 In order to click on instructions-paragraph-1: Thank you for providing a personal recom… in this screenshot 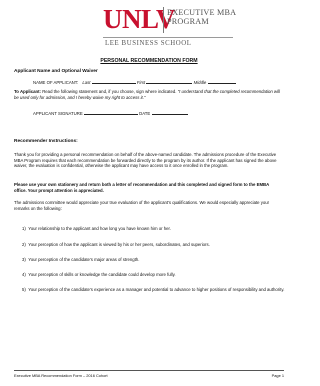, I will do `click(145, 160)`.